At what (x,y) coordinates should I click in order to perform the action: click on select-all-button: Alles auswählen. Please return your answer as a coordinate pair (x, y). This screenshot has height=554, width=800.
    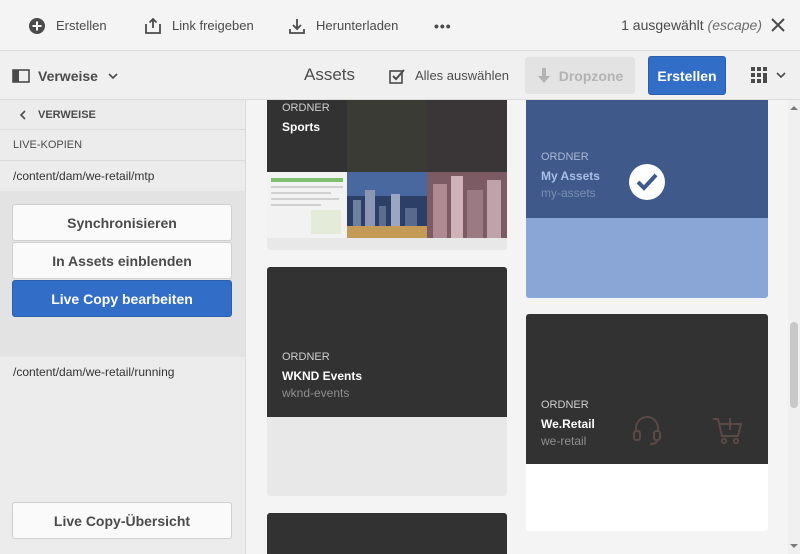
    Looking at the image, I should click on (449, 75).